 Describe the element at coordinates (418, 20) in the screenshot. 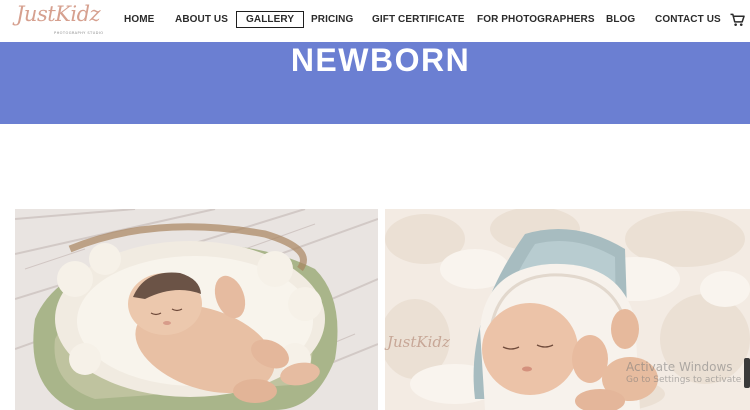

I see `nav-gift-certificate: GIFT CERTIFICATE` at that location.